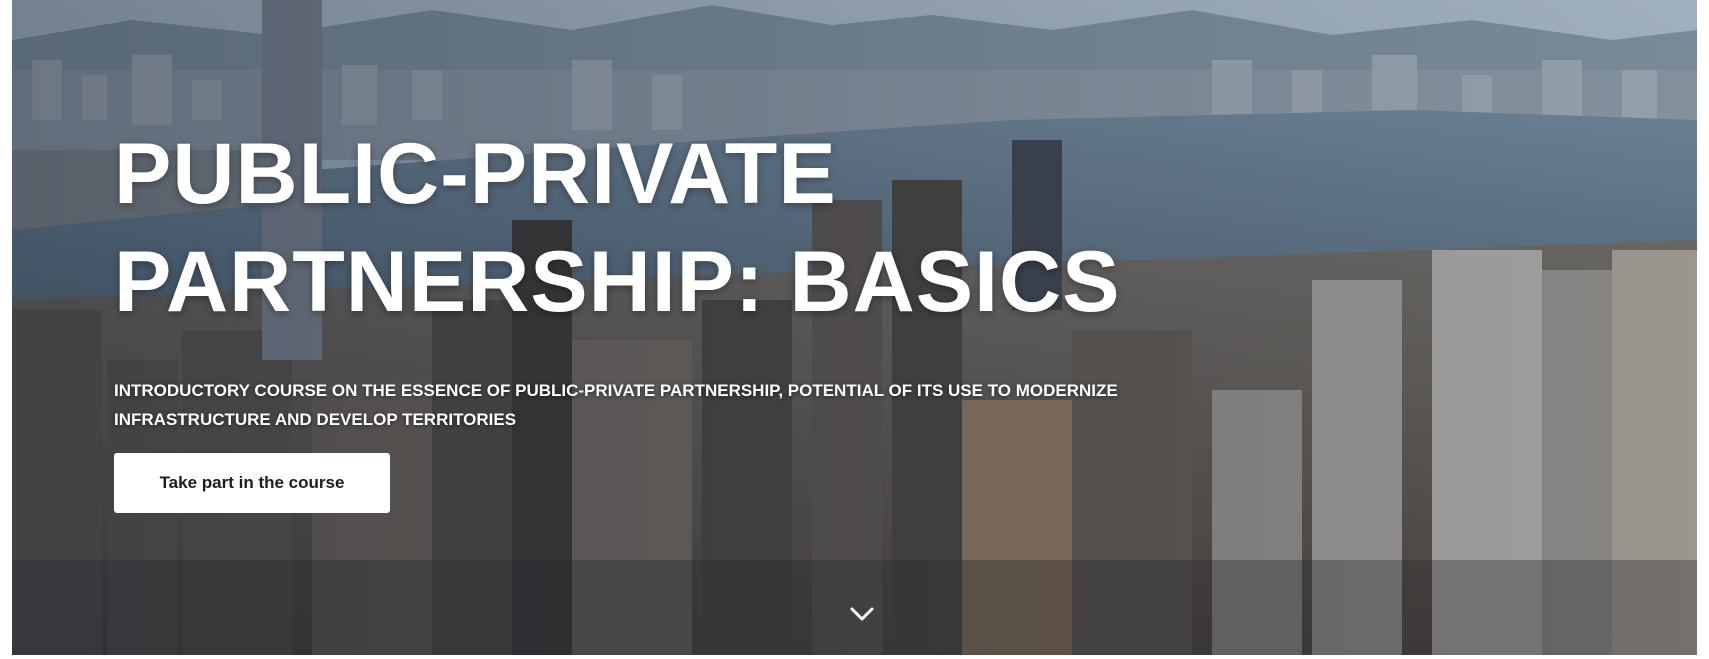  Describe the element at coordinates (252, 483) in the screenshot. I see `take-part-button: Take part in the course` at that location.